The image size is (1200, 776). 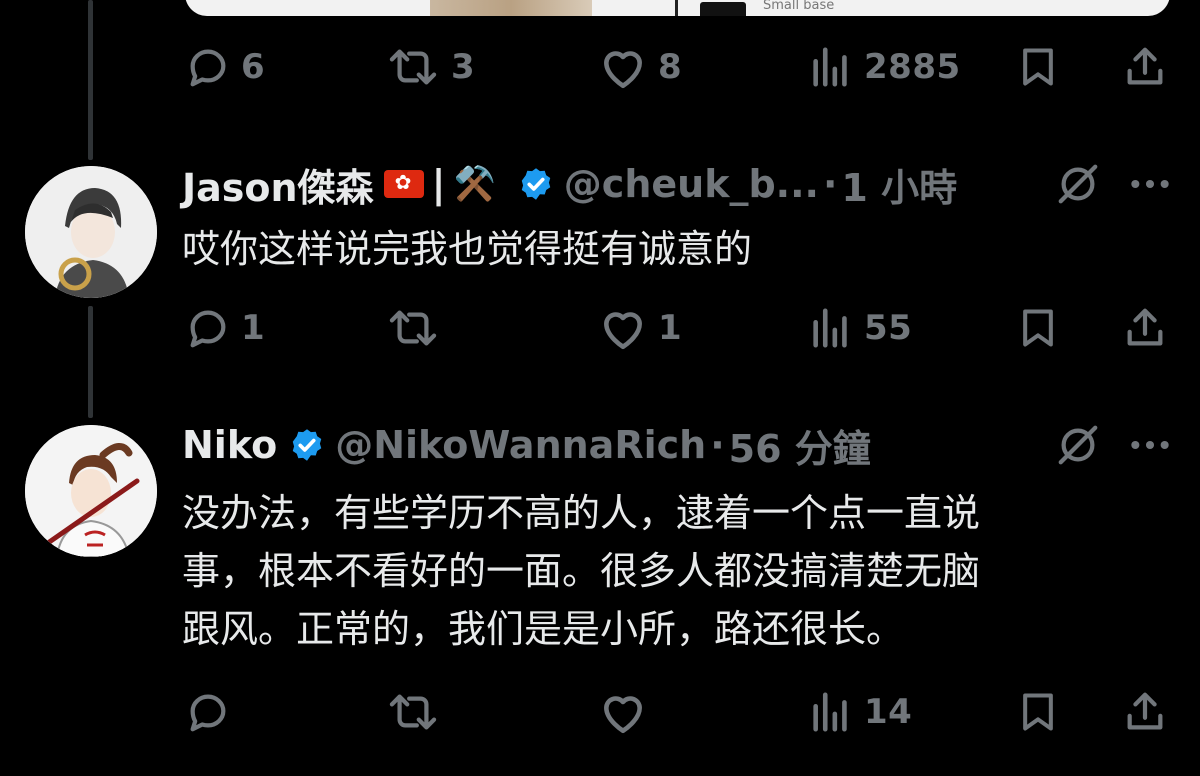 I want to click on tweet-header: Niko @NikoWannaRich · 56 分鐘, so click(x=526, y=446).